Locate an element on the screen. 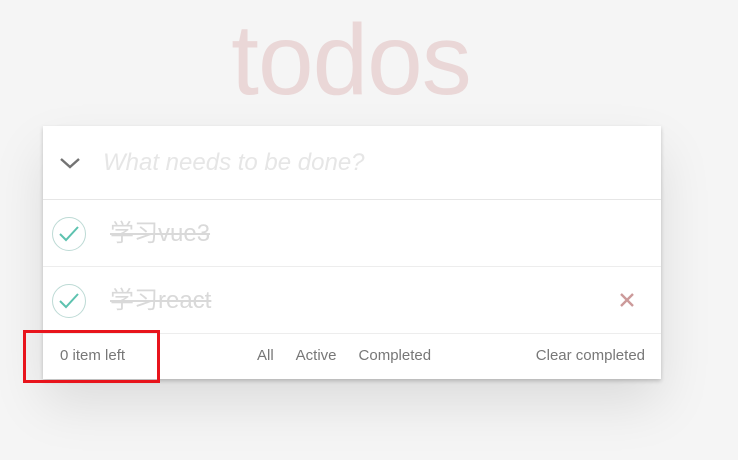  todo-label: 学习react is located at coordinates (355, 301).